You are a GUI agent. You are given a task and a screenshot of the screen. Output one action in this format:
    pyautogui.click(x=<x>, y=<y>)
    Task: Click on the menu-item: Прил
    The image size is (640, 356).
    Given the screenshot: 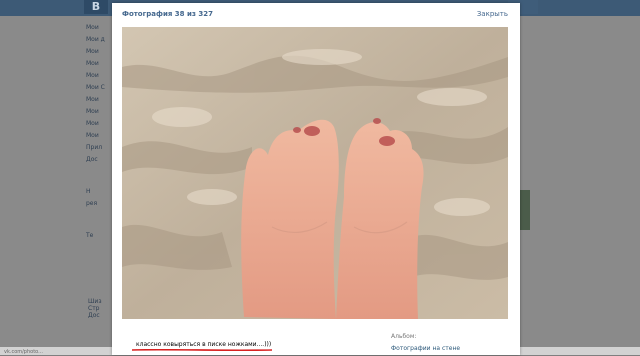 What is the action you would take?
    pyautogui.click(x=99, y=148)
    